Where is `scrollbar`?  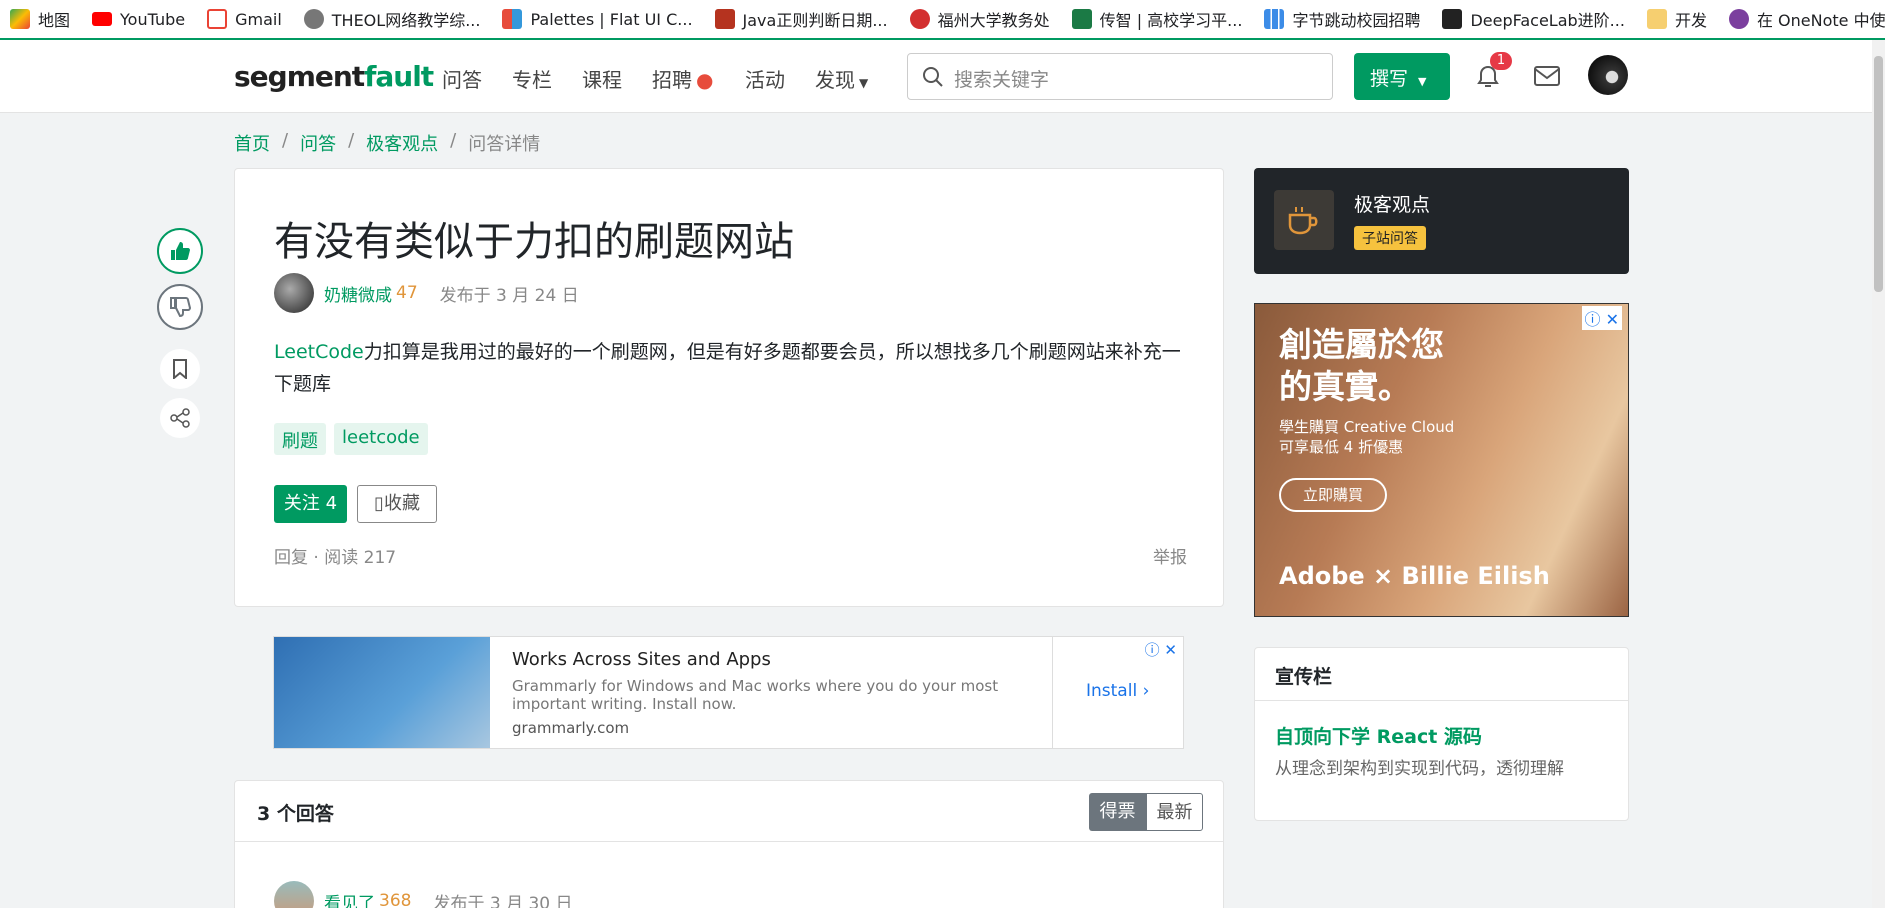
scrollbar is located at coordinates (1878, 474).